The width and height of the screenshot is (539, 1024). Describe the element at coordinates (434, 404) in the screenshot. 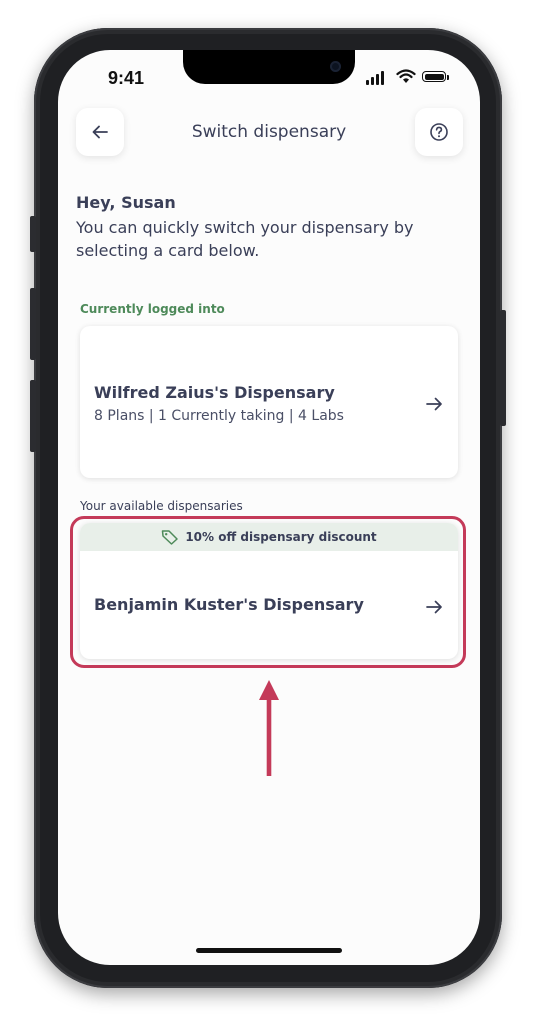

I see `arrow-right-icon` at that location.